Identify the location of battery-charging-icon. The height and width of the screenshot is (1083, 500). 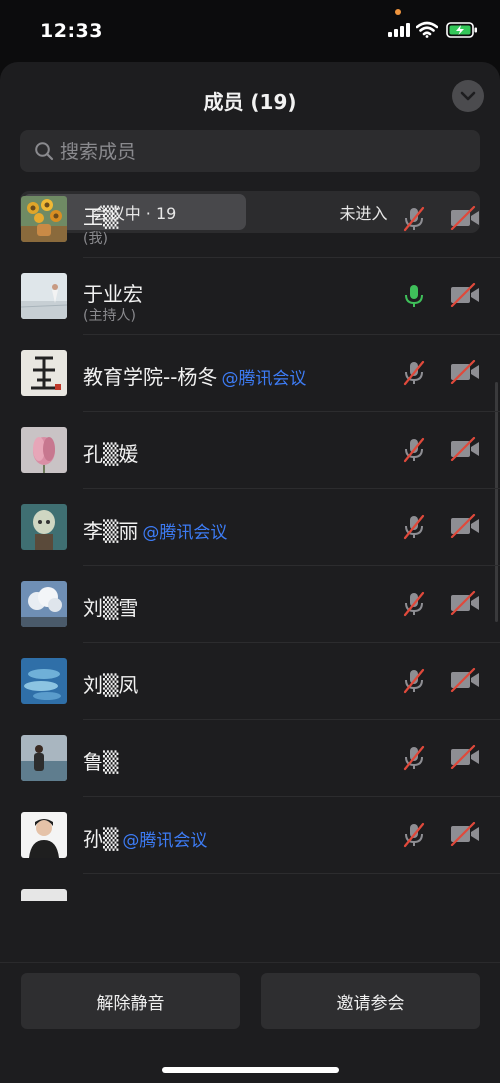
(461, 30).